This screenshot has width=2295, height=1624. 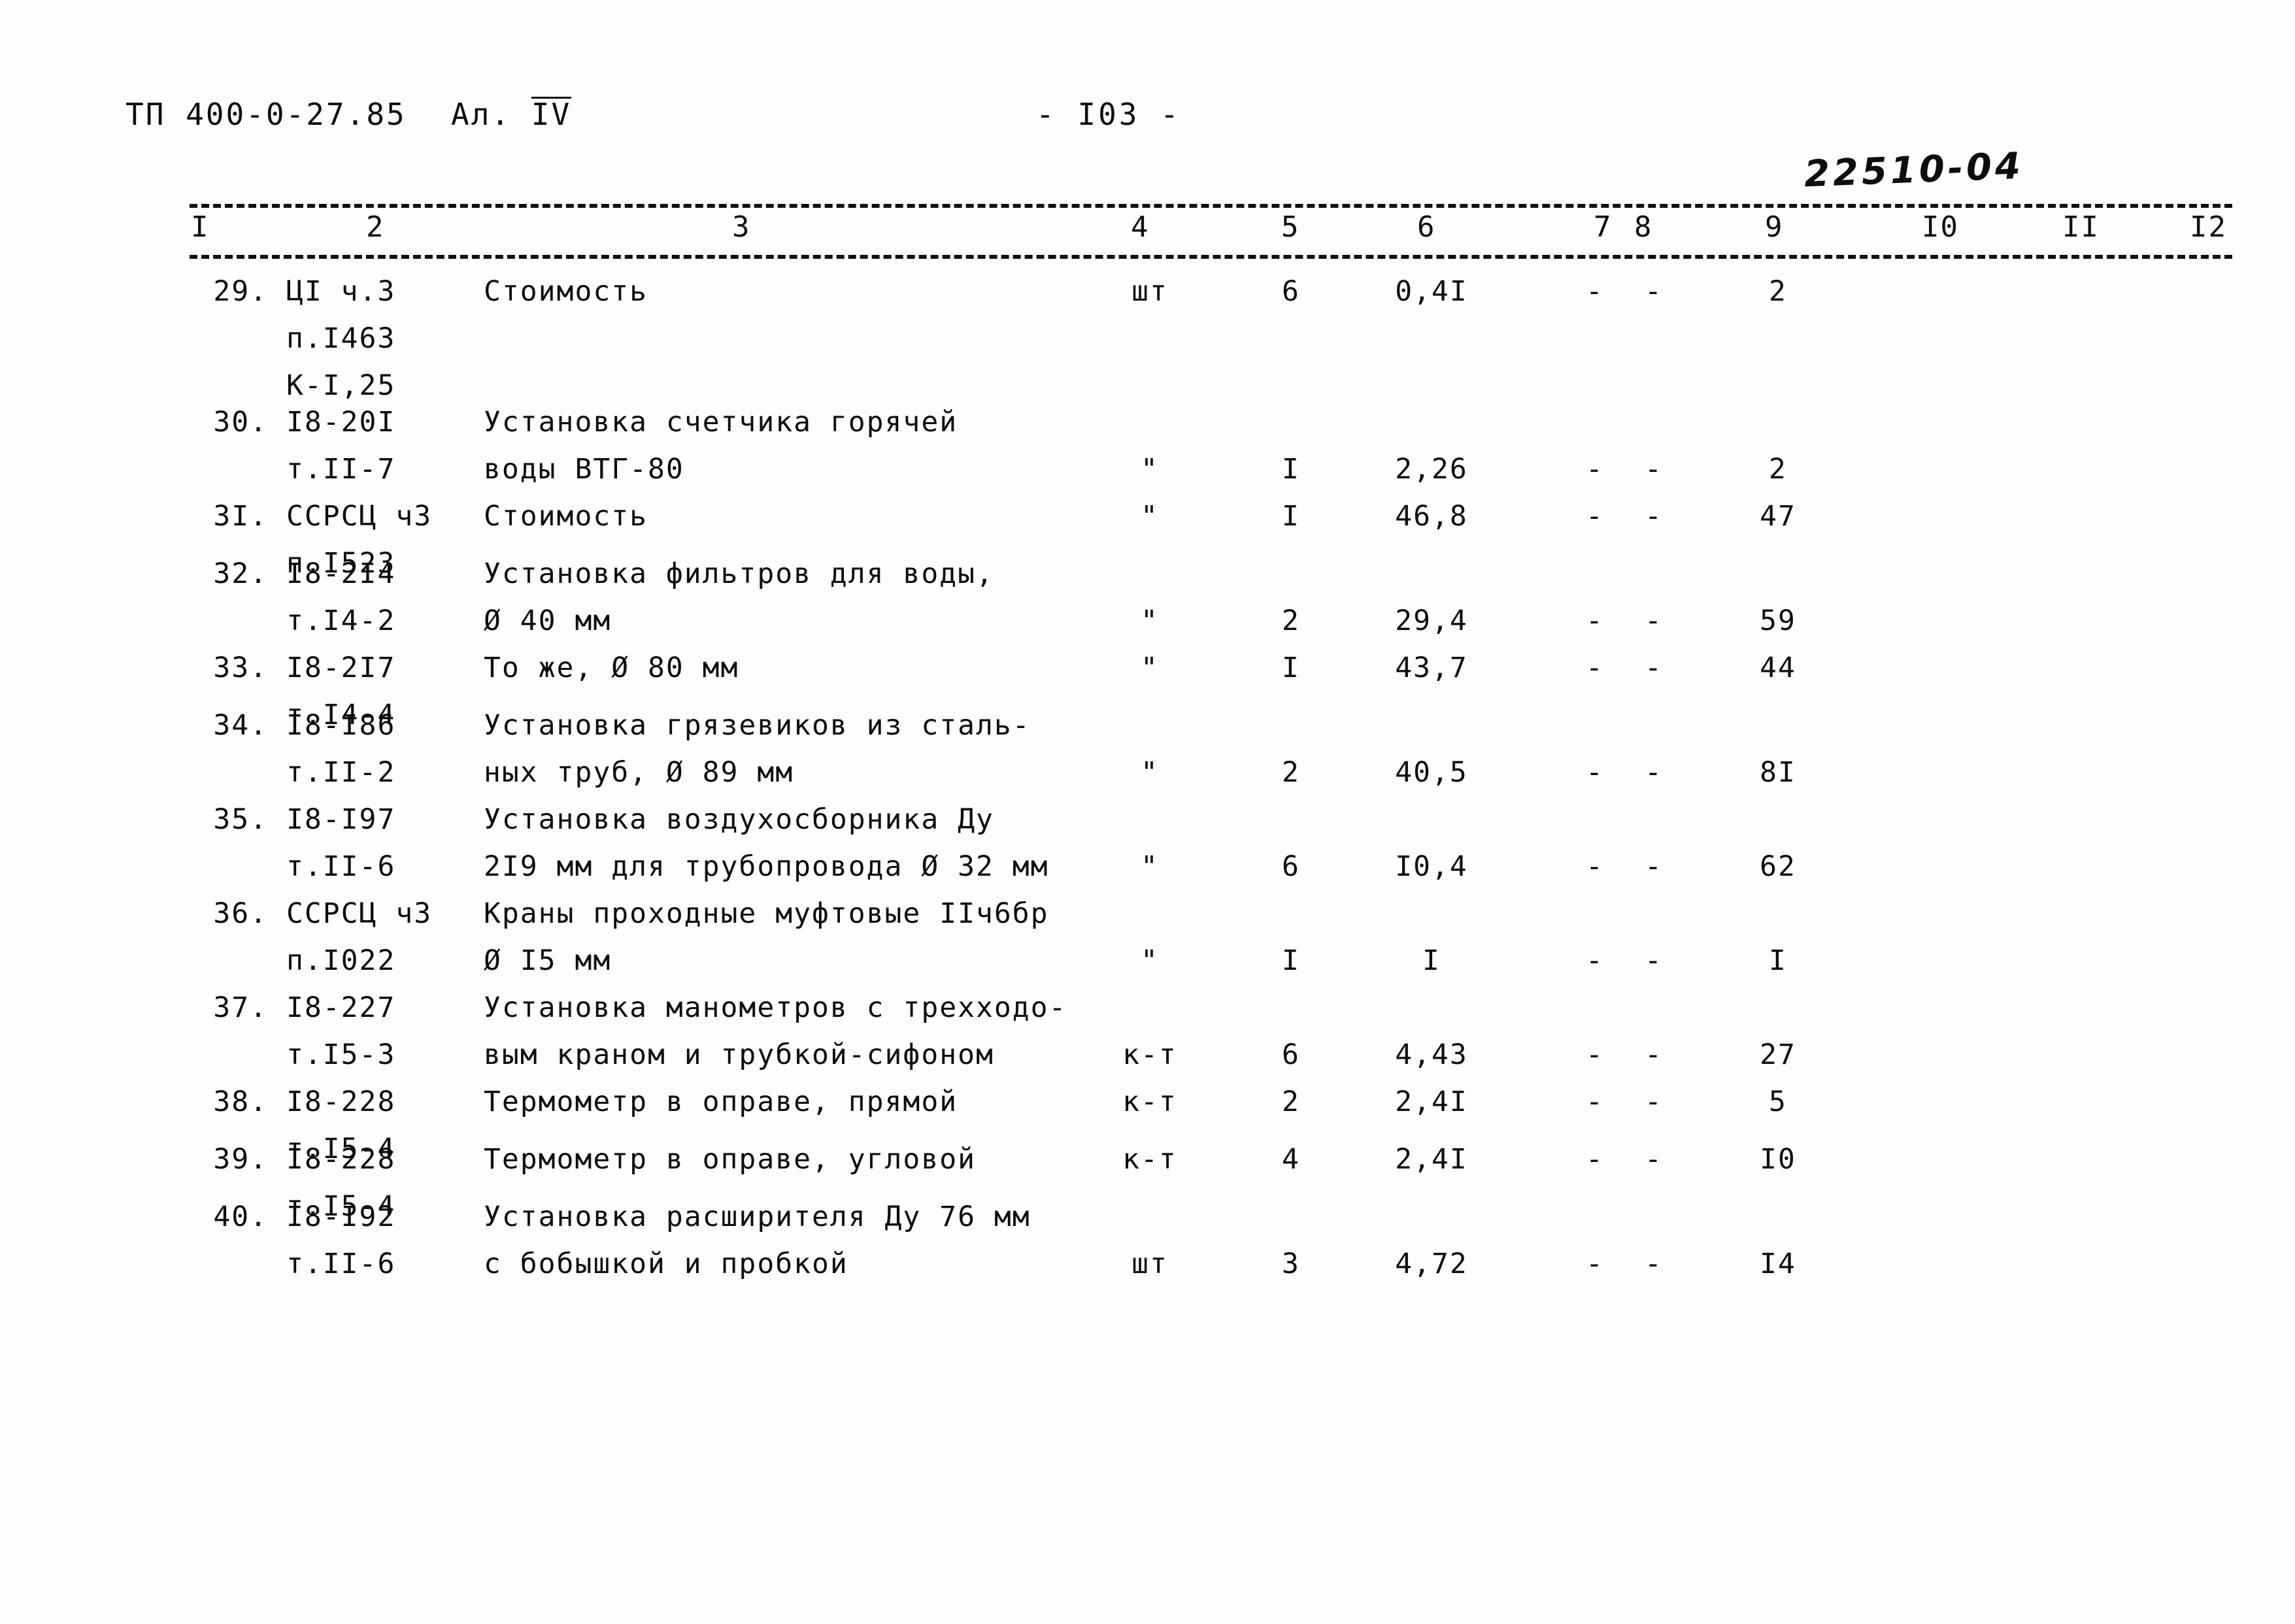 What do you see at coordinates (1778, 866) in the screenshot?
I see `row-total: 62` at bounding box center [1778, 866].